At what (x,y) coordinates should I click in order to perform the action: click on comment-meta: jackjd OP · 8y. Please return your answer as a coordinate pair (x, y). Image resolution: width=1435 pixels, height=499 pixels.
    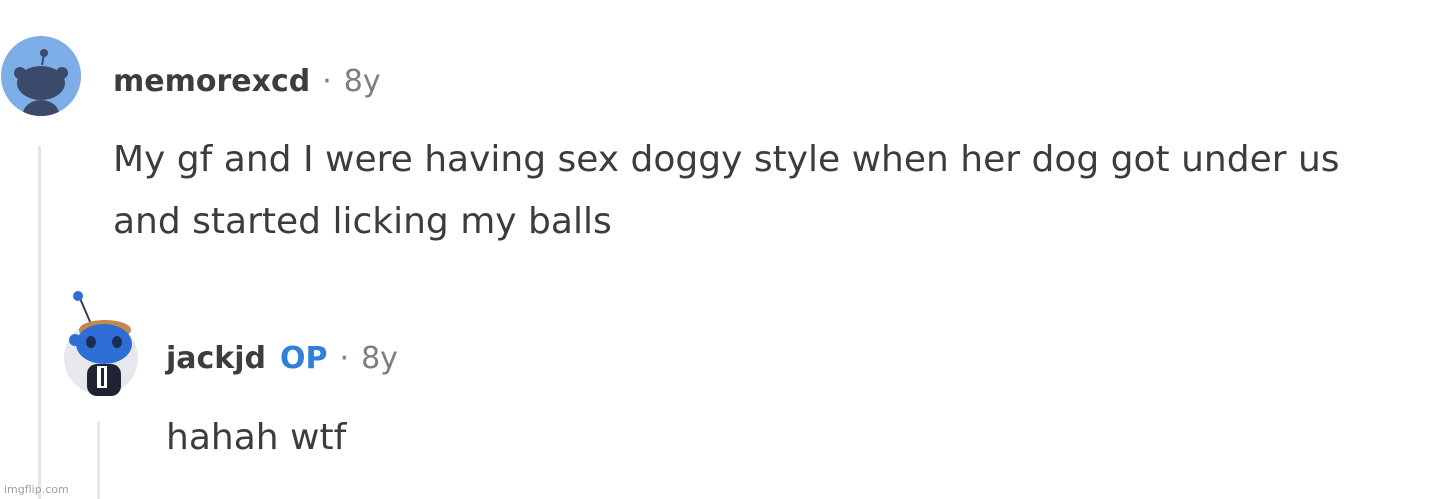
    Looking at the image, I should click on (282, 358).